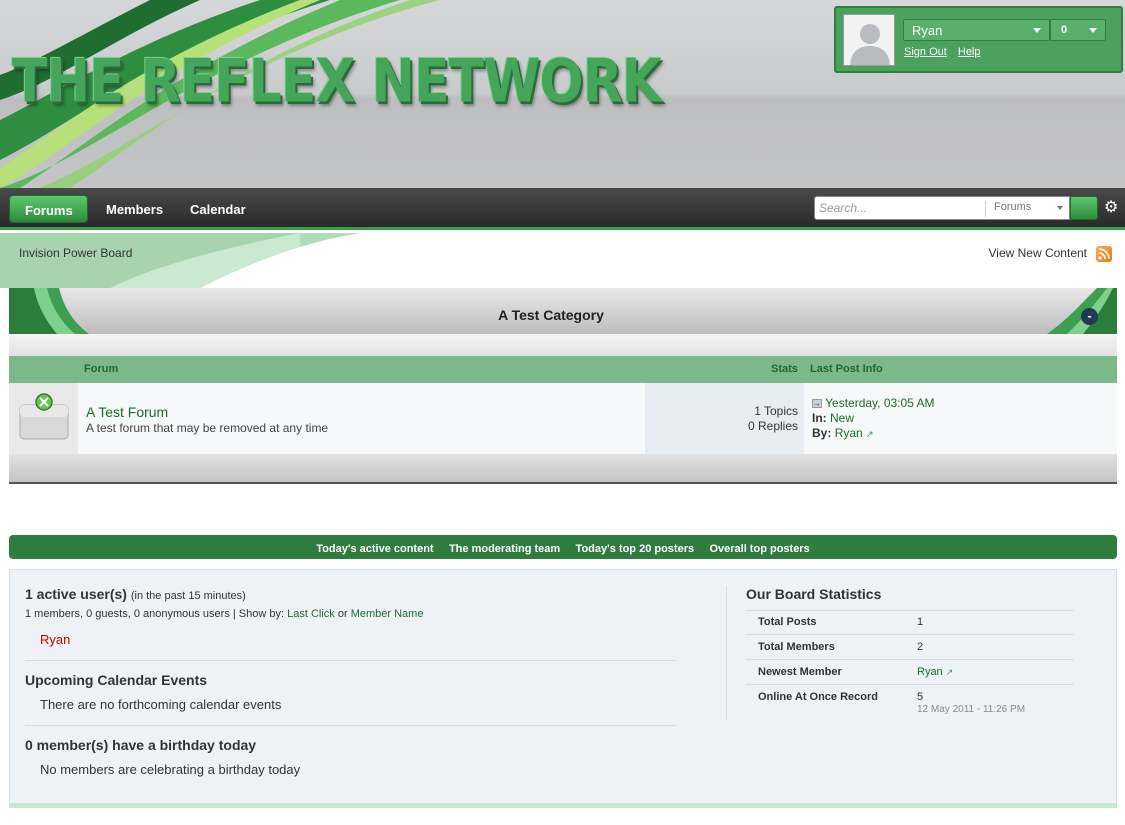 The image size is (1125, 825). What do you see at coordinates (180, 260) in the screenshot?
I see `subbar-swoosh-graphic` at bounding box center [180, 260].